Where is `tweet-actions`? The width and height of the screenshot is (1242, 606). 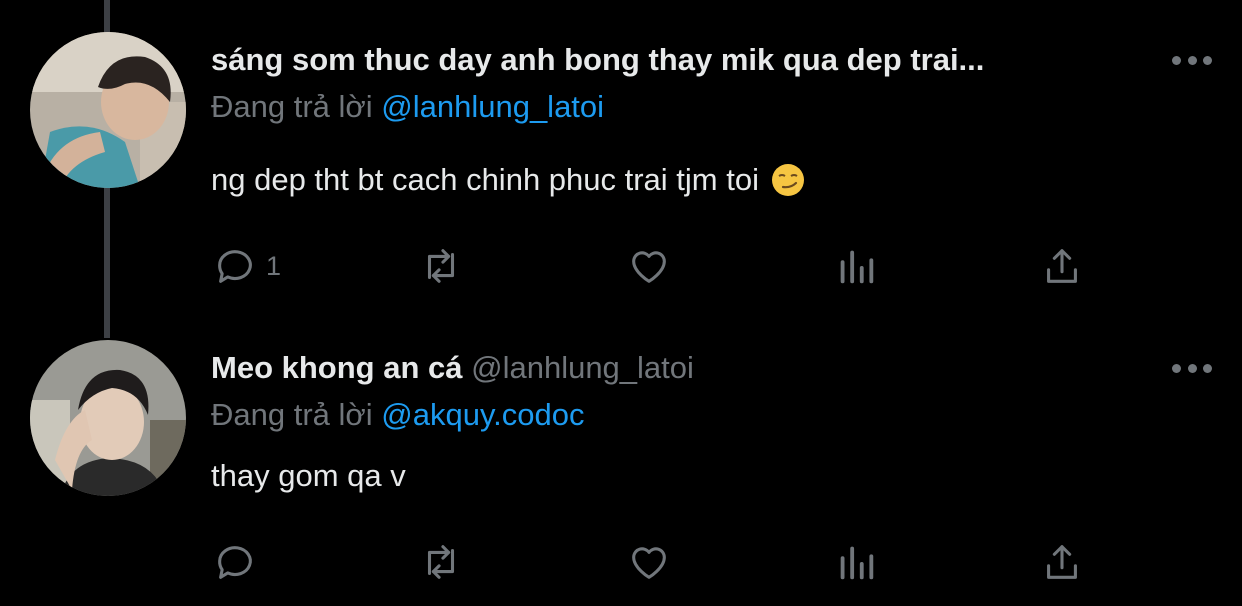
tweet-actions is located at coordinates (621, 562).